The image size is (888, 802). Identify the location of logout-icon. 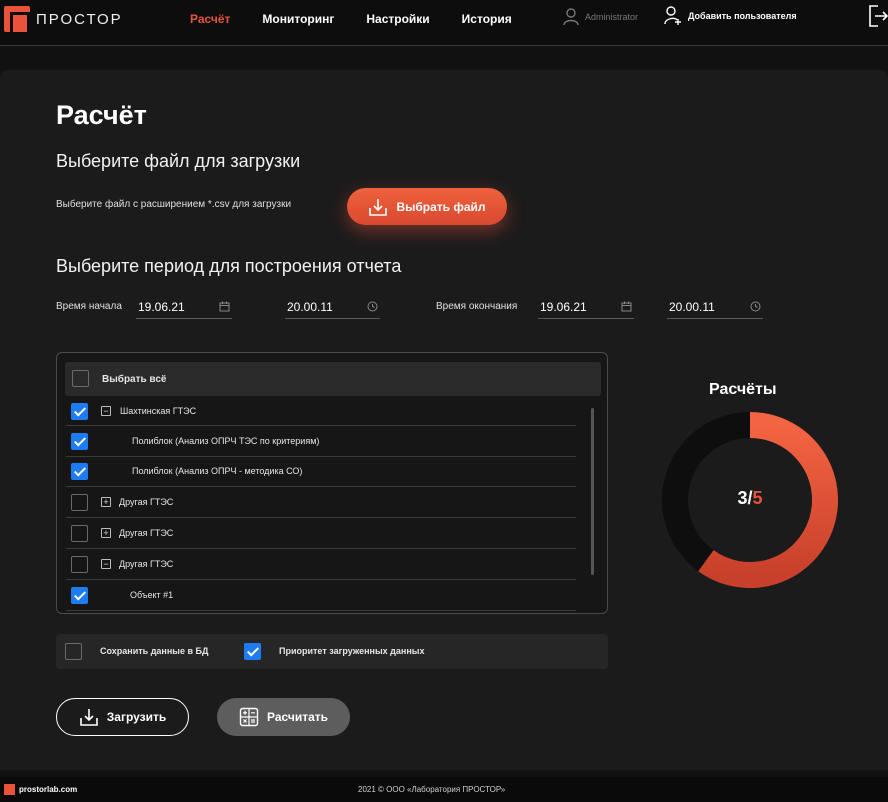
(878, 16).